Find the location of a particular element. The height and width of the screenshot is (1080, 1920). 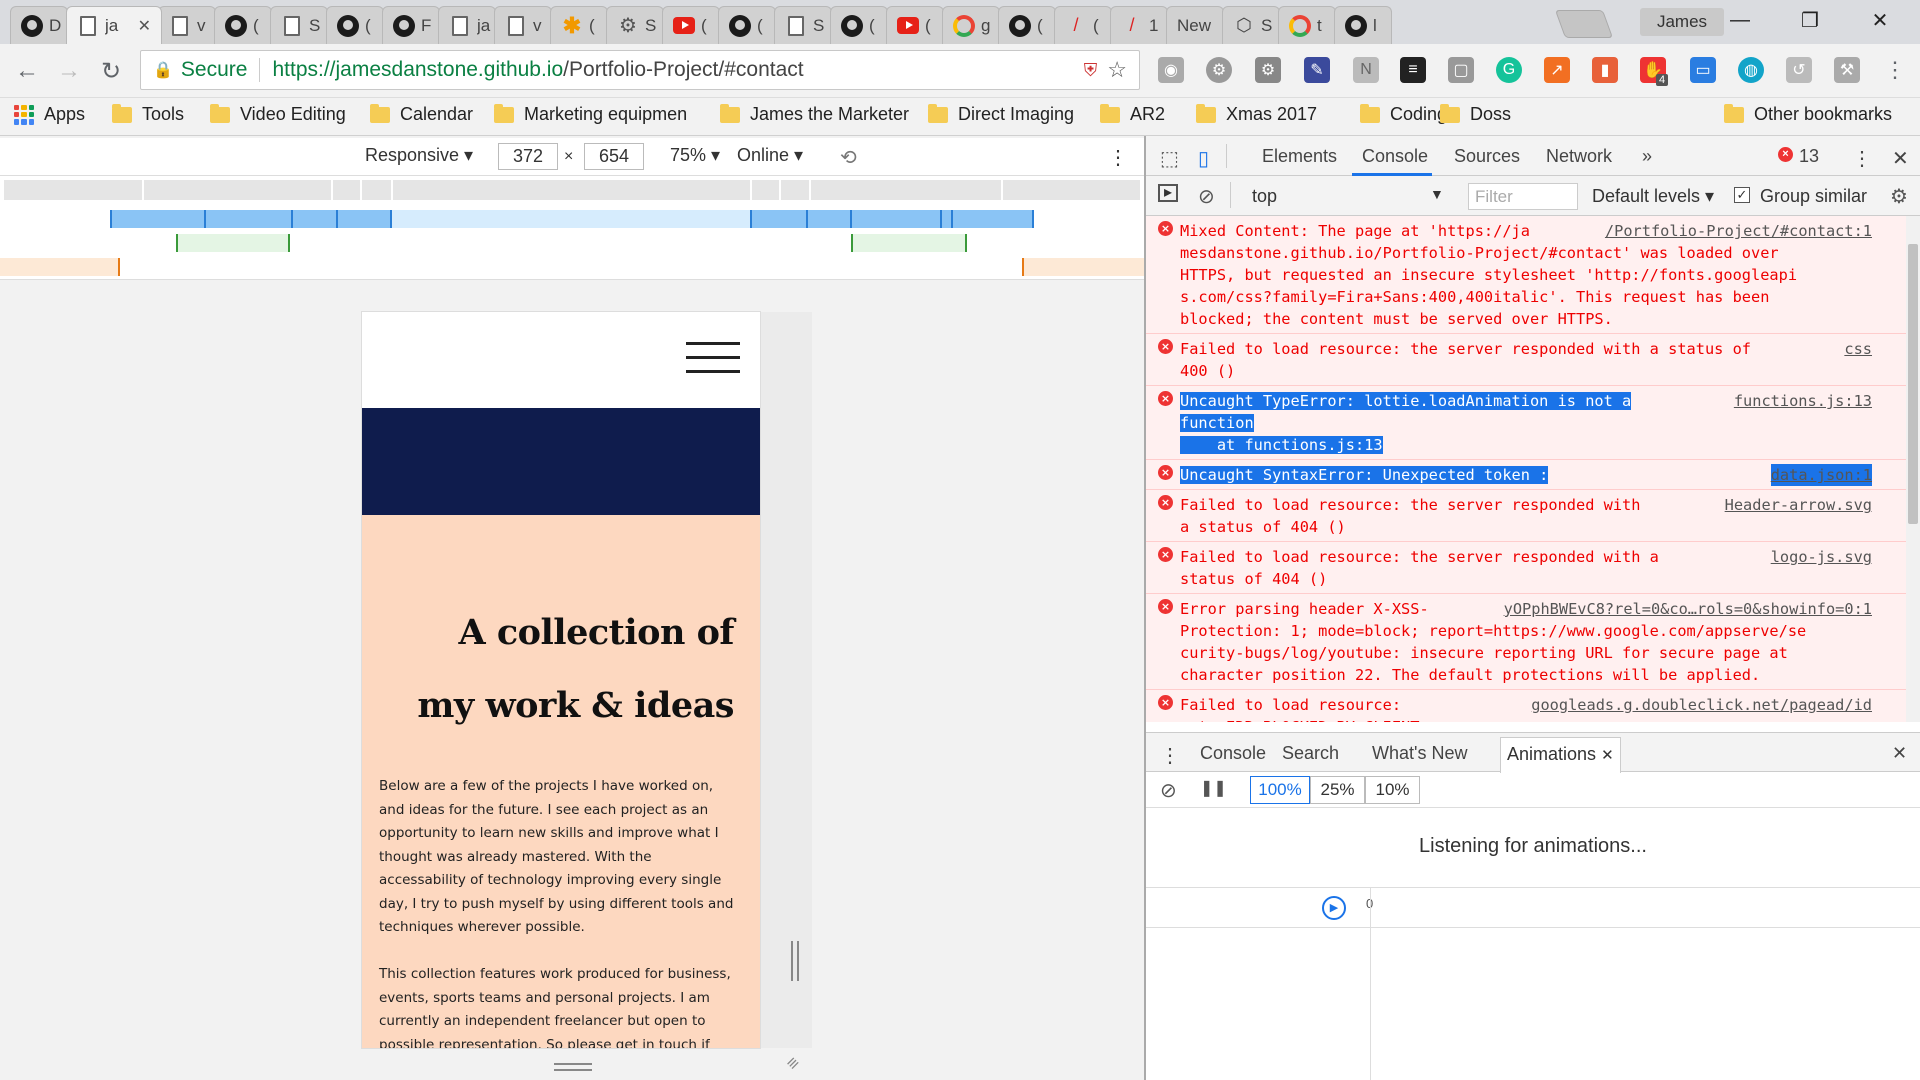

minimize-button: — is located at coordinates (1740, 20).